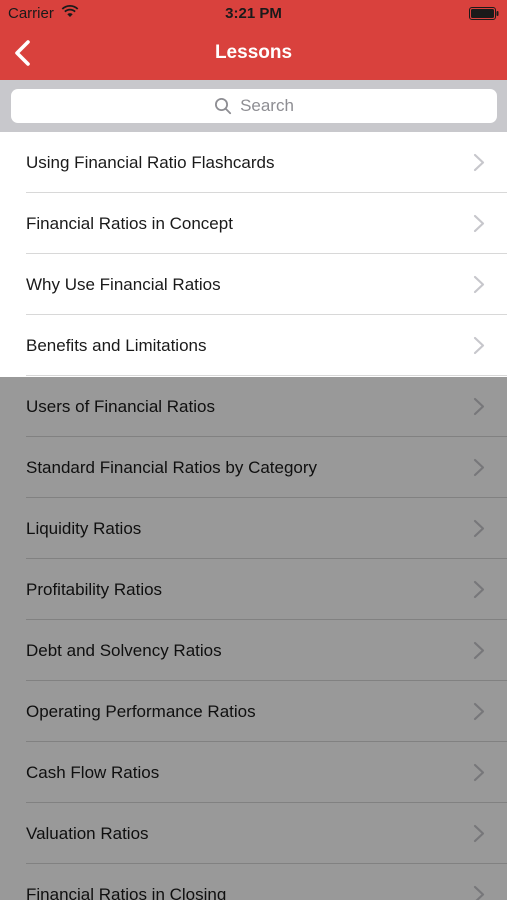 The image size is (507, 900). I want to click on status-bar: Carrier 3:21 PM, so click(253, 14).